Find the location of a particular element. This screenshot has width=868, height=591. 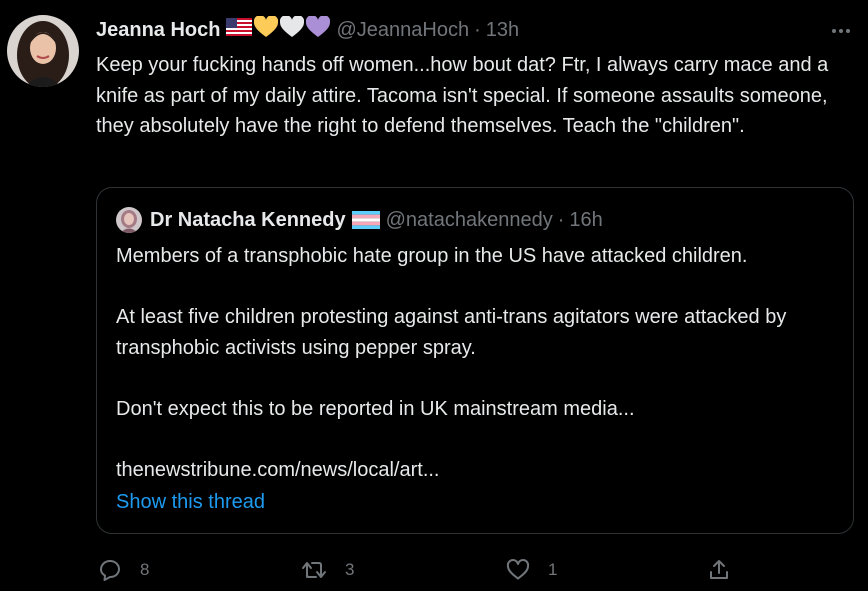

quote-timestamp: 16h is located at coordinates (586, 219).